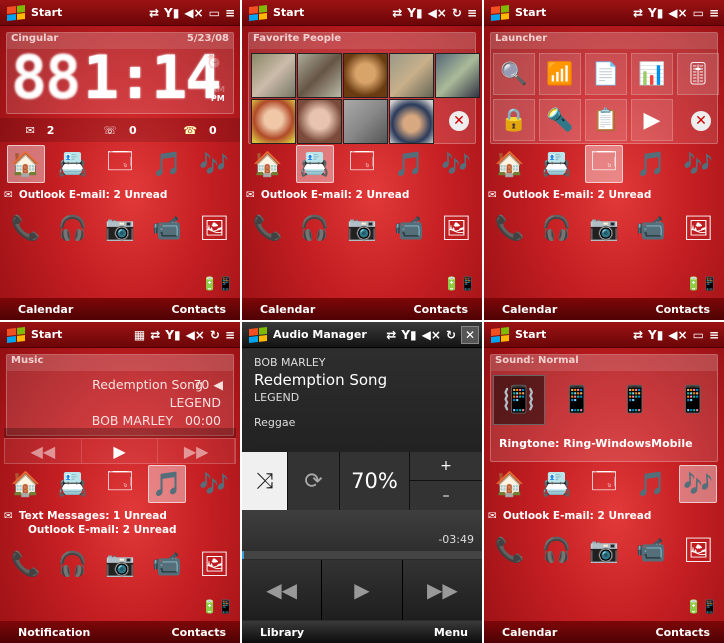  I want to click on headphones-icon: 🎧, so click(315, 228).